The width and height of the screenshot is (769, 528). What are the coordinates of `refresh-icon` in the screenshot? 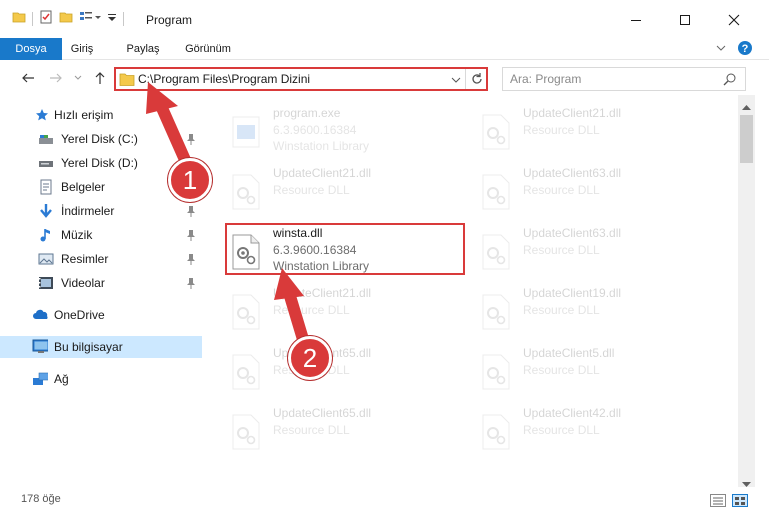 It's located at (477, 80).